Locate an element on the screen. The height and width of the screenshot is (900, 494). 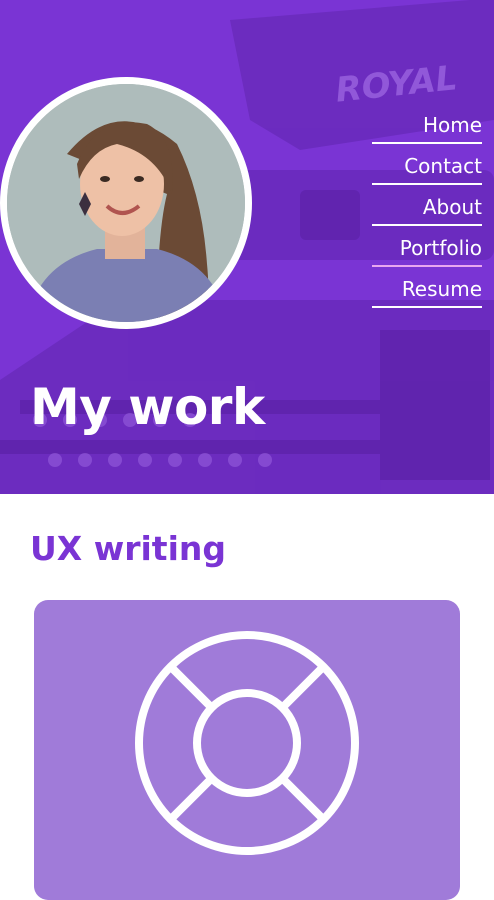
section-title: UX writing is located at coordinates (128, 548).